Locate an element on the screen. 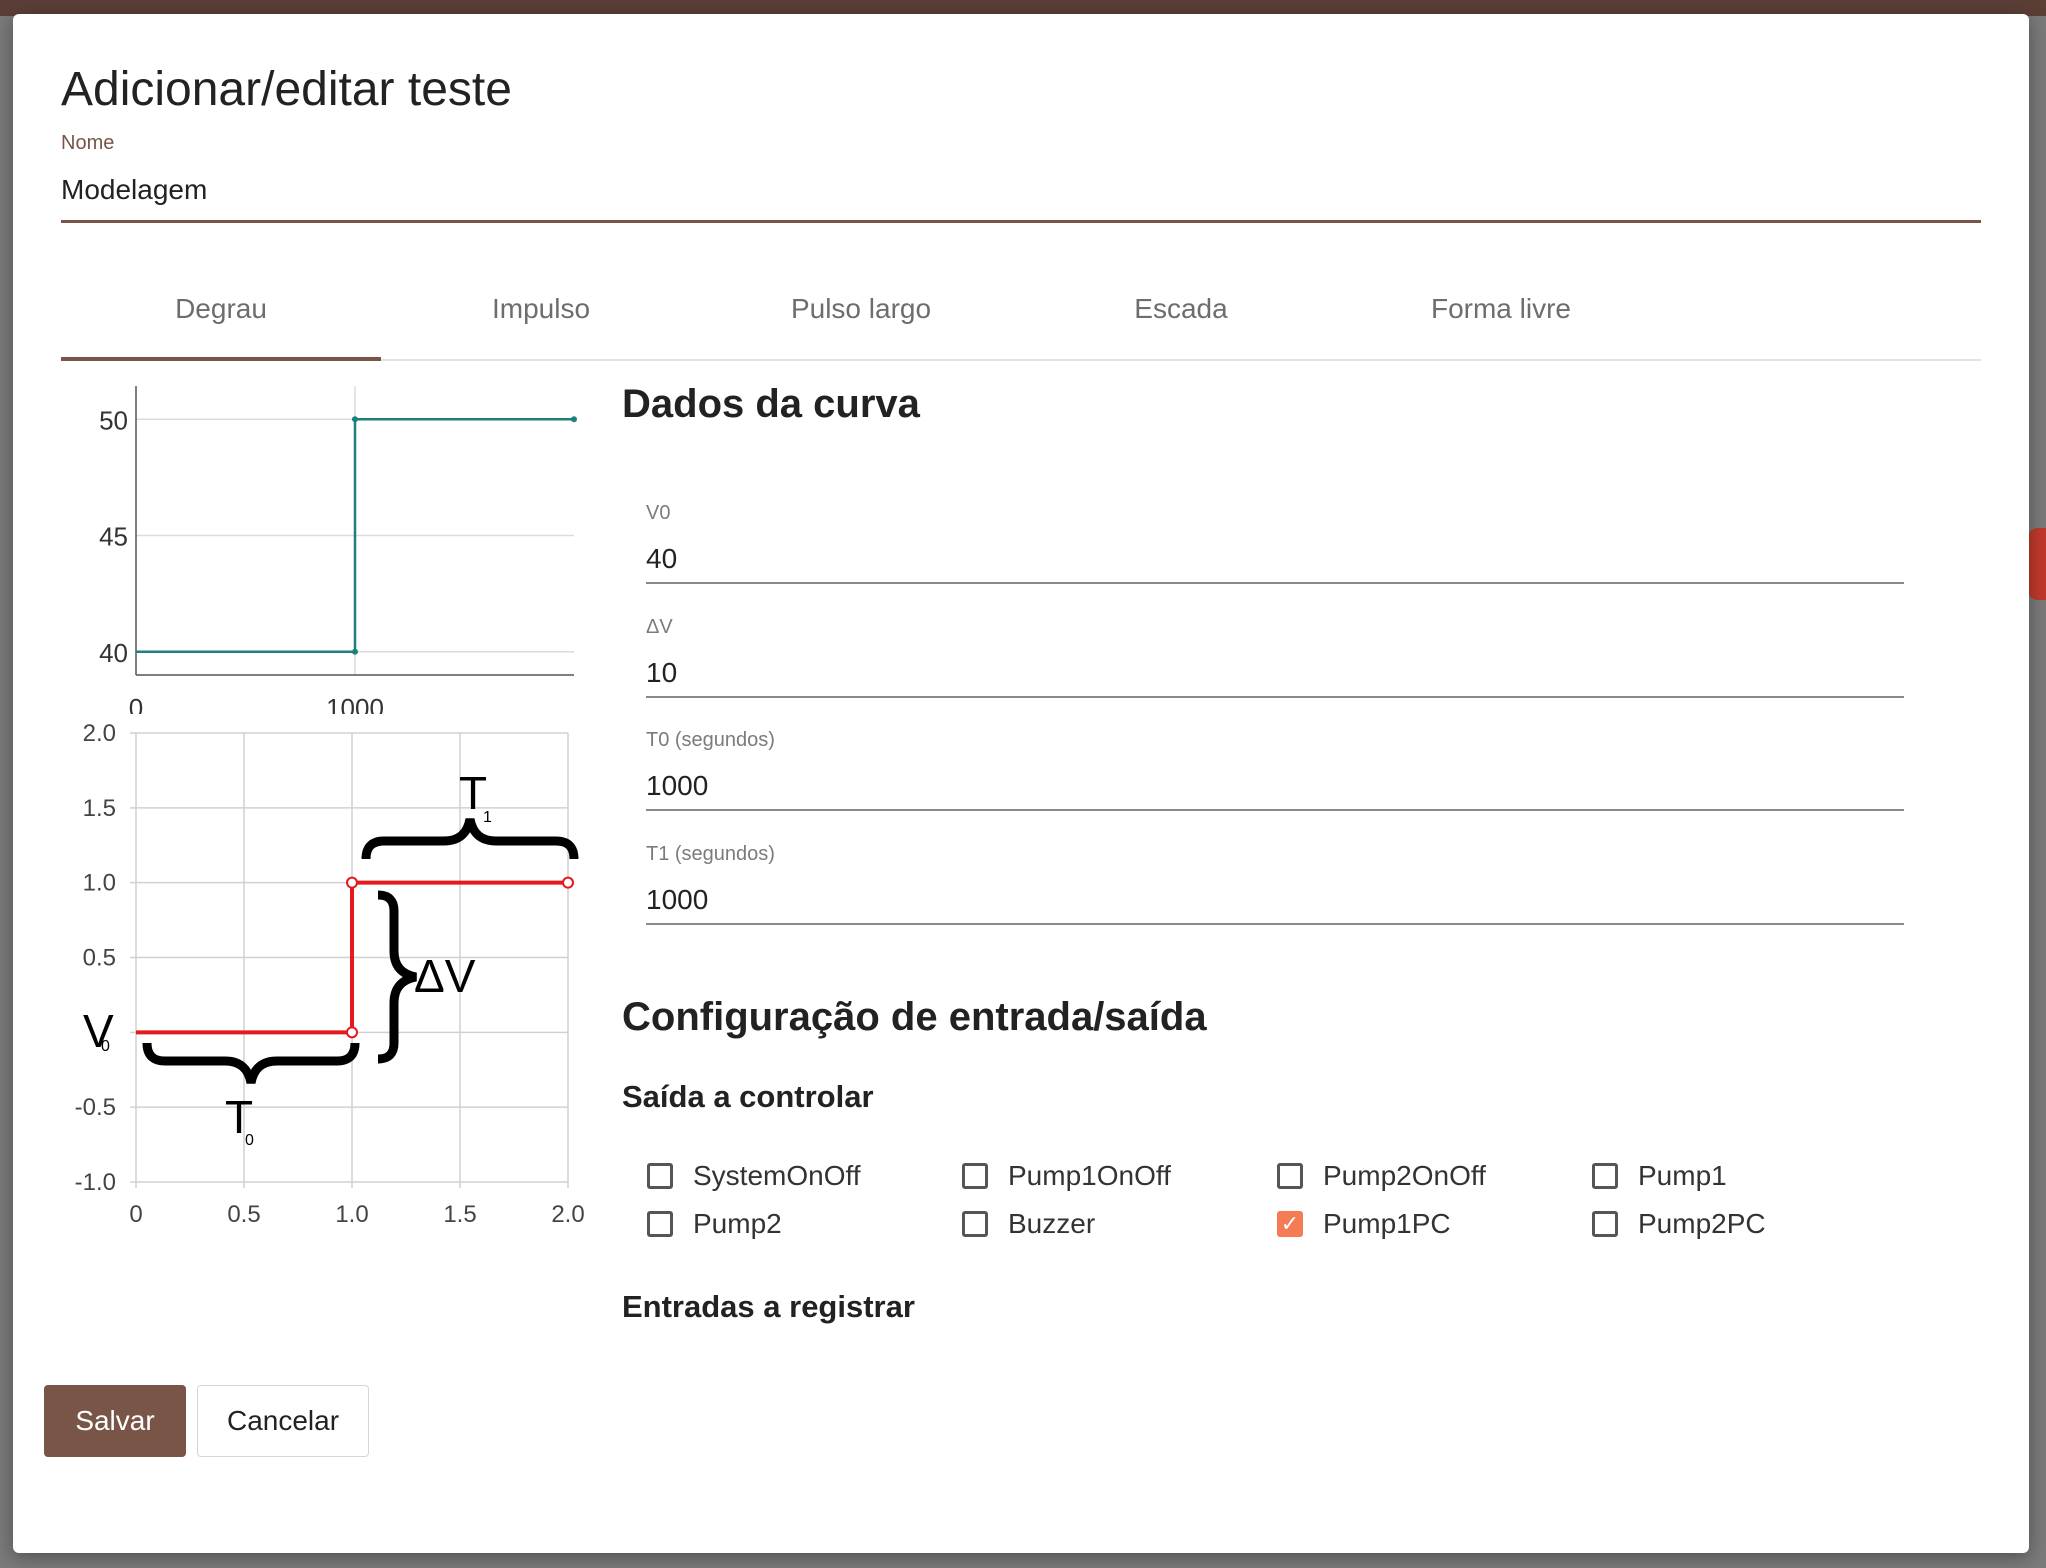  y-tick-label: 45 is located at coordinates (113, 537).